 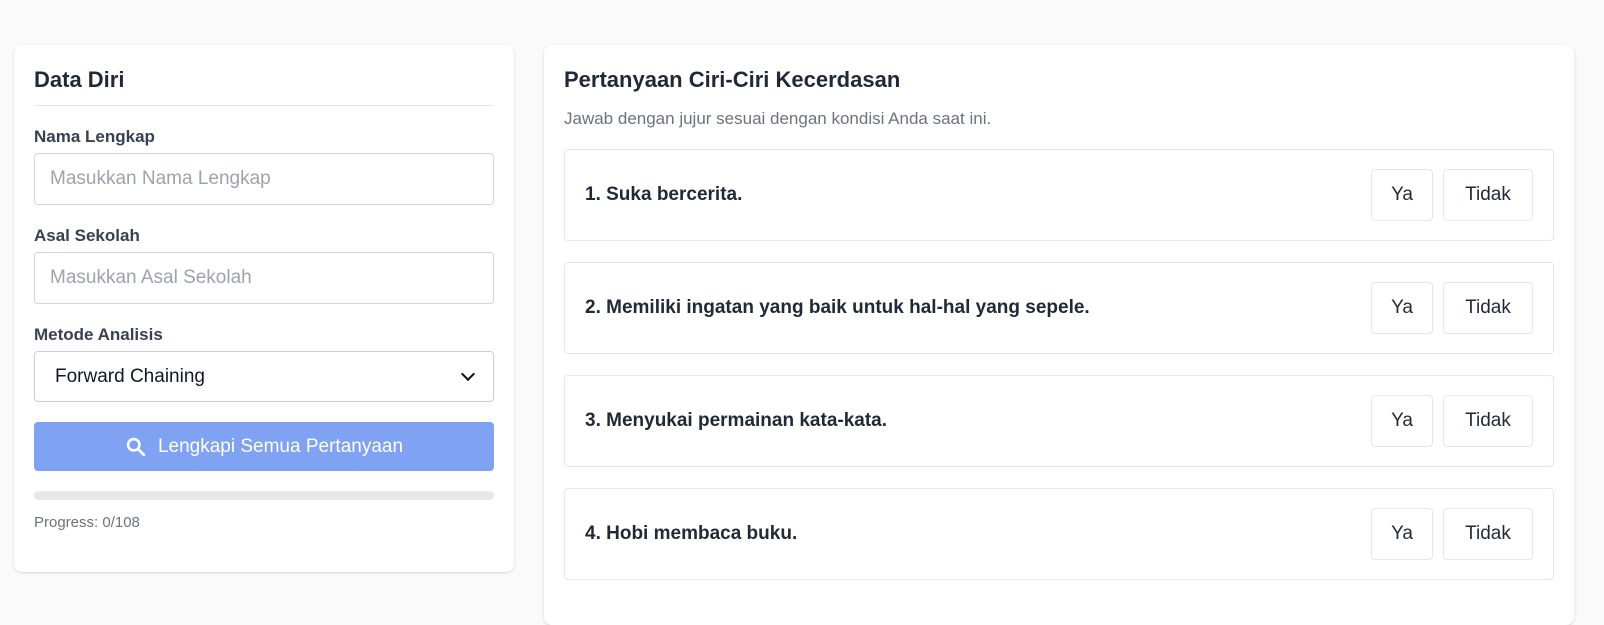 I want to click on questions-title: Pertanyaan Ciri-Ciri Kecerdasan, so click(x=732, y=79).